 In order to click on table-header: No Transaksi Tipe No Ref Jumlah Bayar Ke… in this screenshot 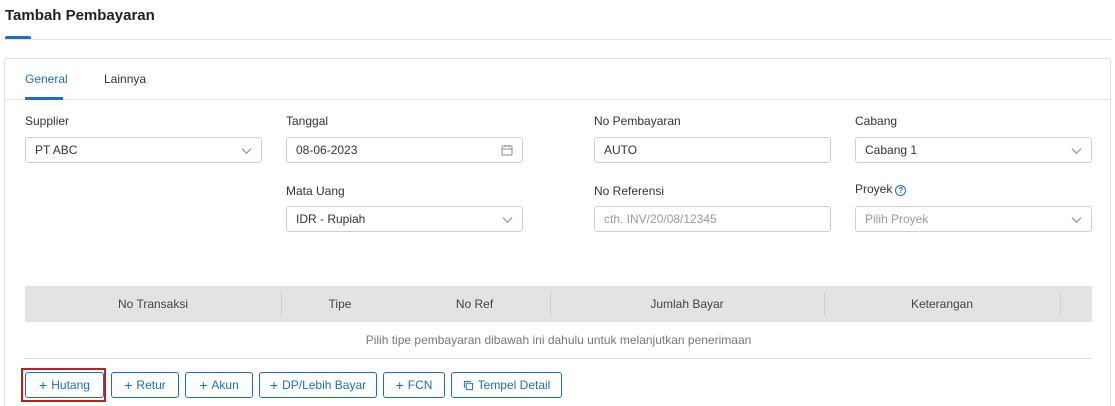, I will do `click(558, 304)`.